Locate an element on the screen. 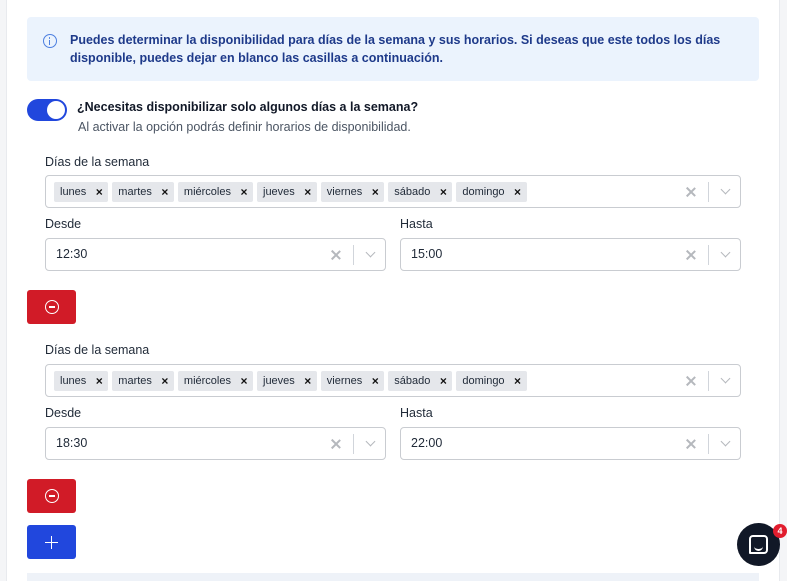 The height and width of the screenshot is (581, 787). chat-icon is located at coordinates (758, 544).